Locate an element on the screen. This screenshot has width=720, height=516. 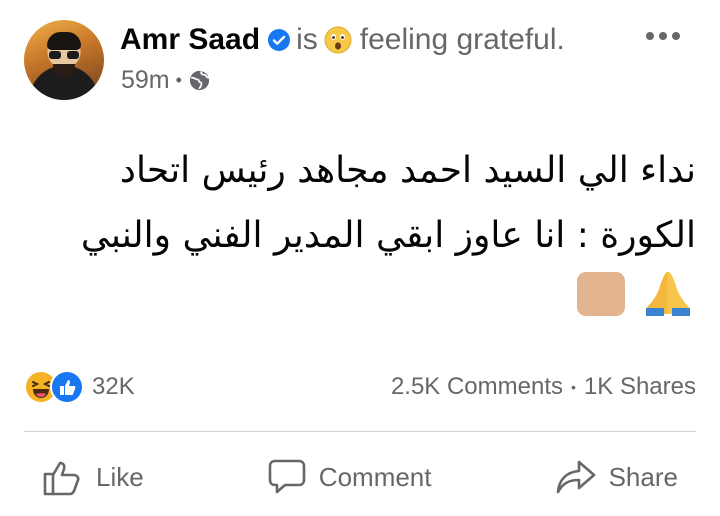
like-thumb-icon is located at coordinates (67, 387).